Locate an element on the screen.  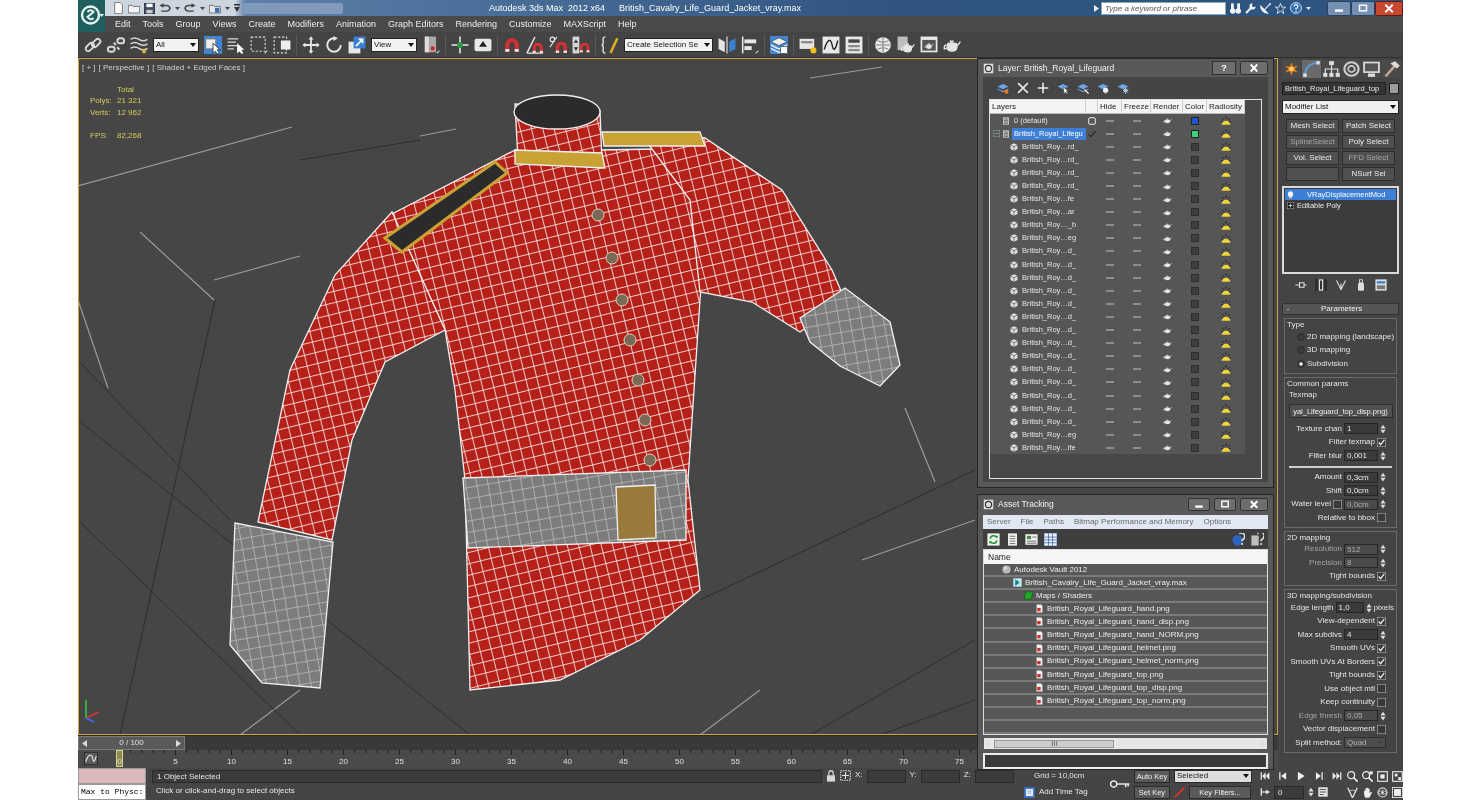
modifier-button: Patch Select is located at coordinates (1368, 126).